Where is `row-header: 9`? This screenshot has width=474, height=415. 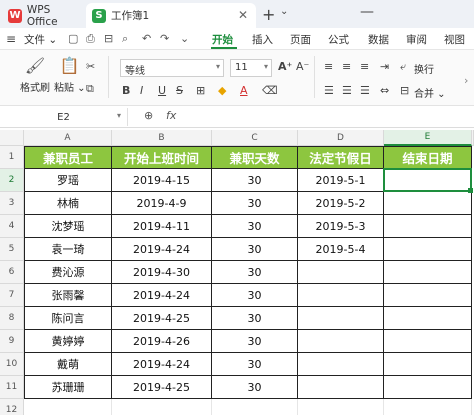 row-header: 9 is located at coordinates (12, 341).